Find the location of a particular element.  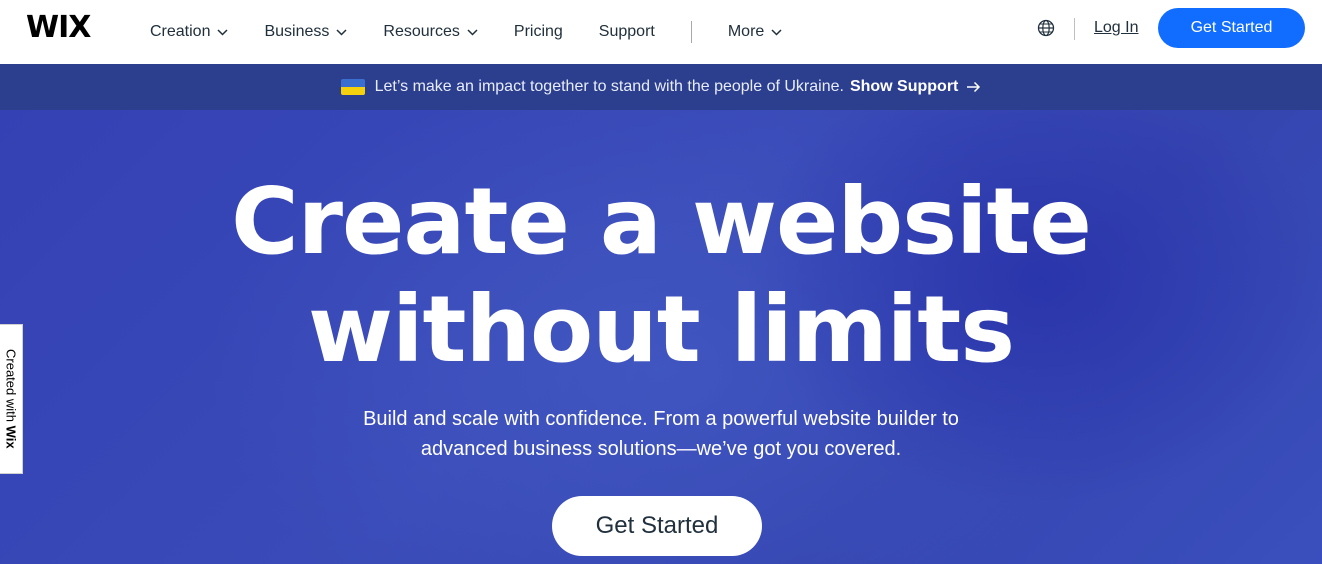

created-with-wix-label: Created with Wix is located at coordinates (11, 399).